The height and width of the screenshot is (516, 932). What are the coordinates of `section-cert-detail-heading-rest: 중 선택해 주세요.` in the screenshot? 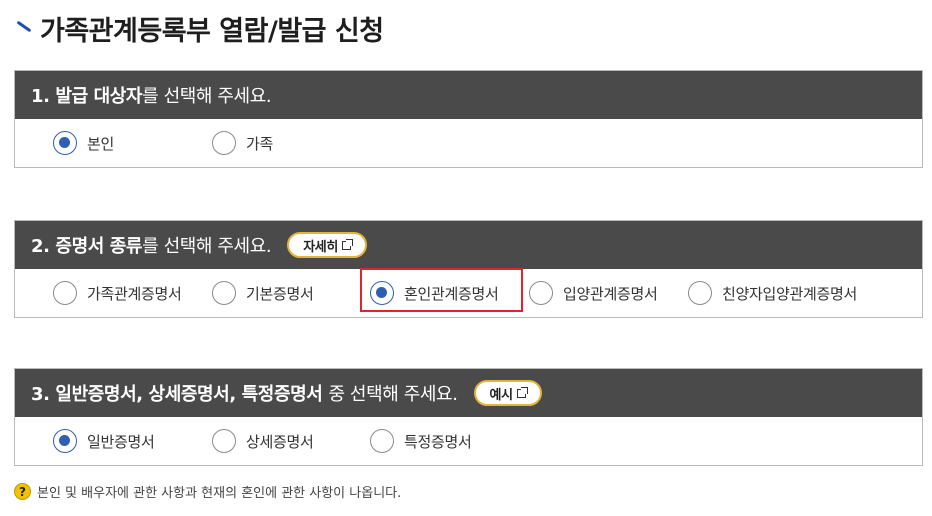 It's located at (393, 394).